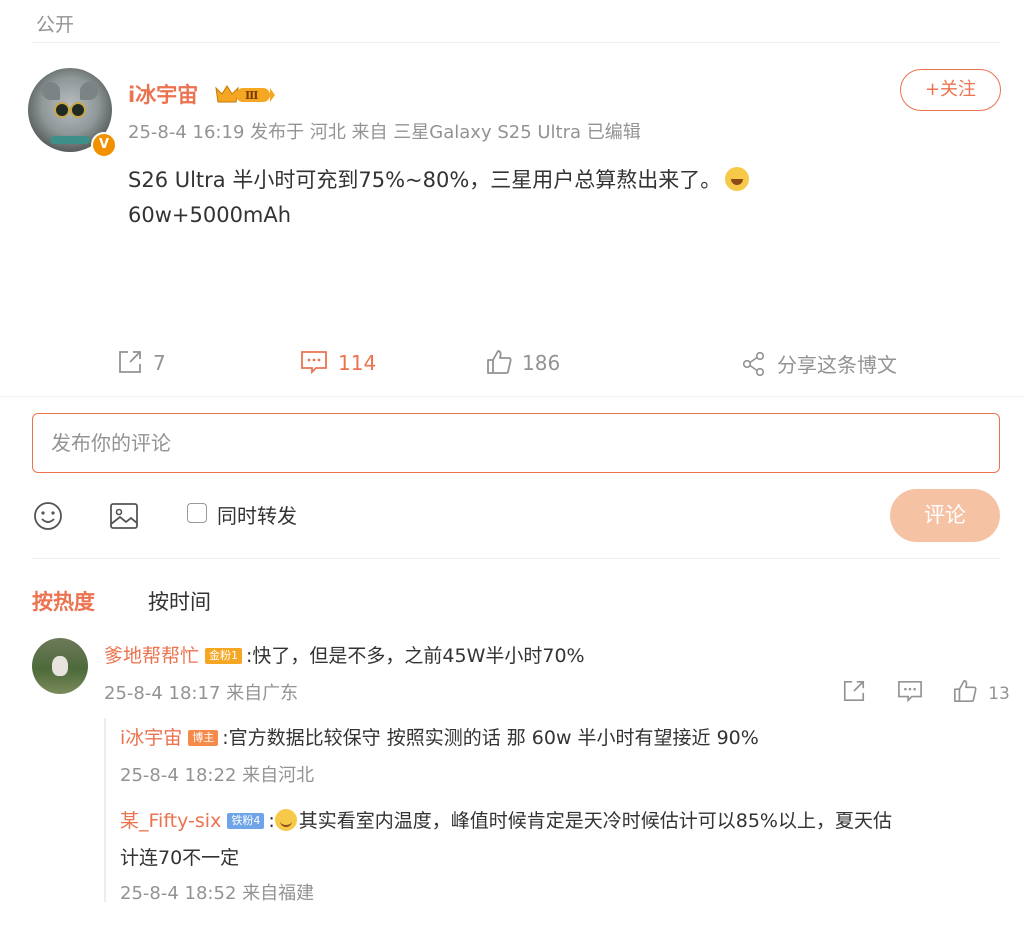 This screenshot has height=928, width=1024. Describe the element at coordinates (105, 810) in the screenshot. I see `reply-thread-border` at that location.